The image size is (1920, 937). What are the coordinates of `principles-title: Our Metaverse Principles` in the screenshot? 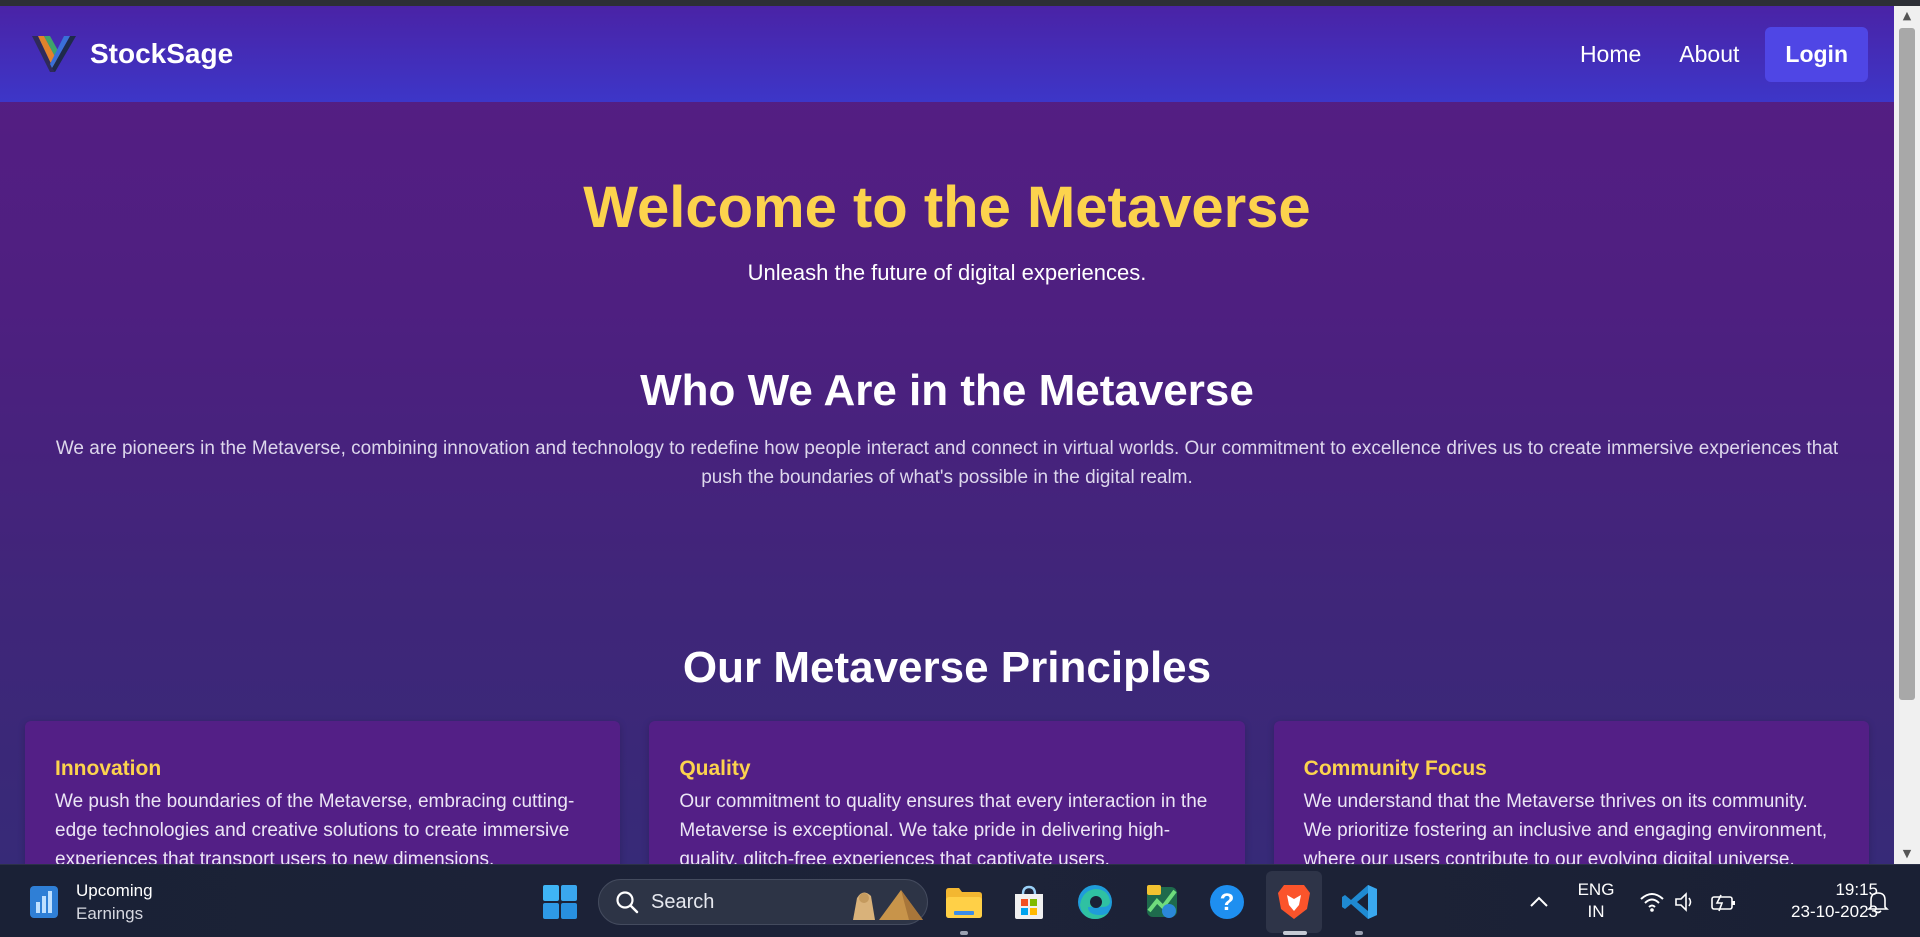 It's located at (947, 667).